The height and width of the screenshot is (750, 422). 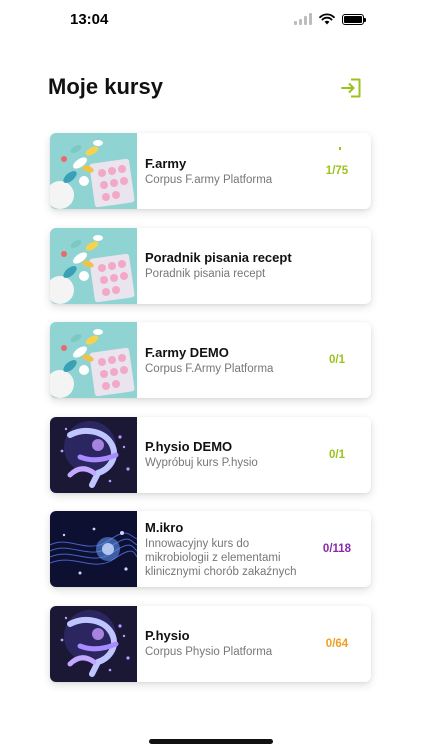 I want to click on course-text: F.army DEMO Corpus F.Army Platforma, so click(x=222, y=360).